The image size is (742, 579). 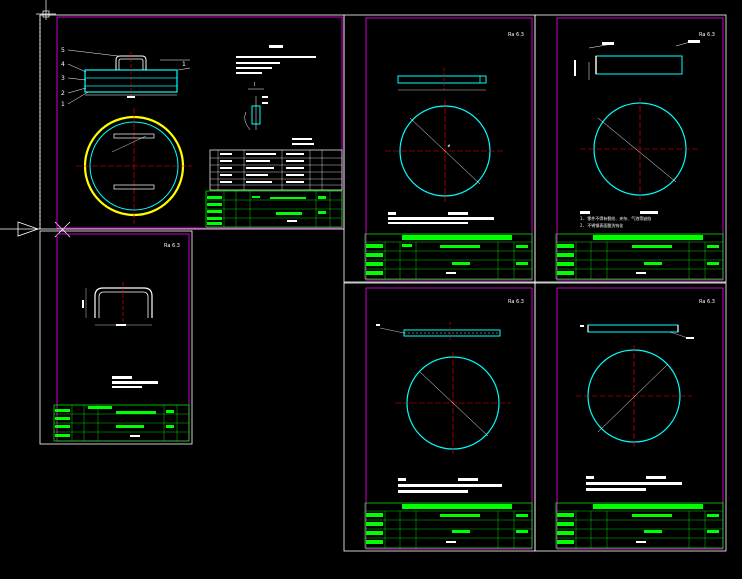 What do you see at coordinates (615, 218) in the screenshot?
I see `ring-1-note-line-1: 1. 零件不得有裂纹、夹杂、气泡等缺陷` at bounding box center [615, 218].